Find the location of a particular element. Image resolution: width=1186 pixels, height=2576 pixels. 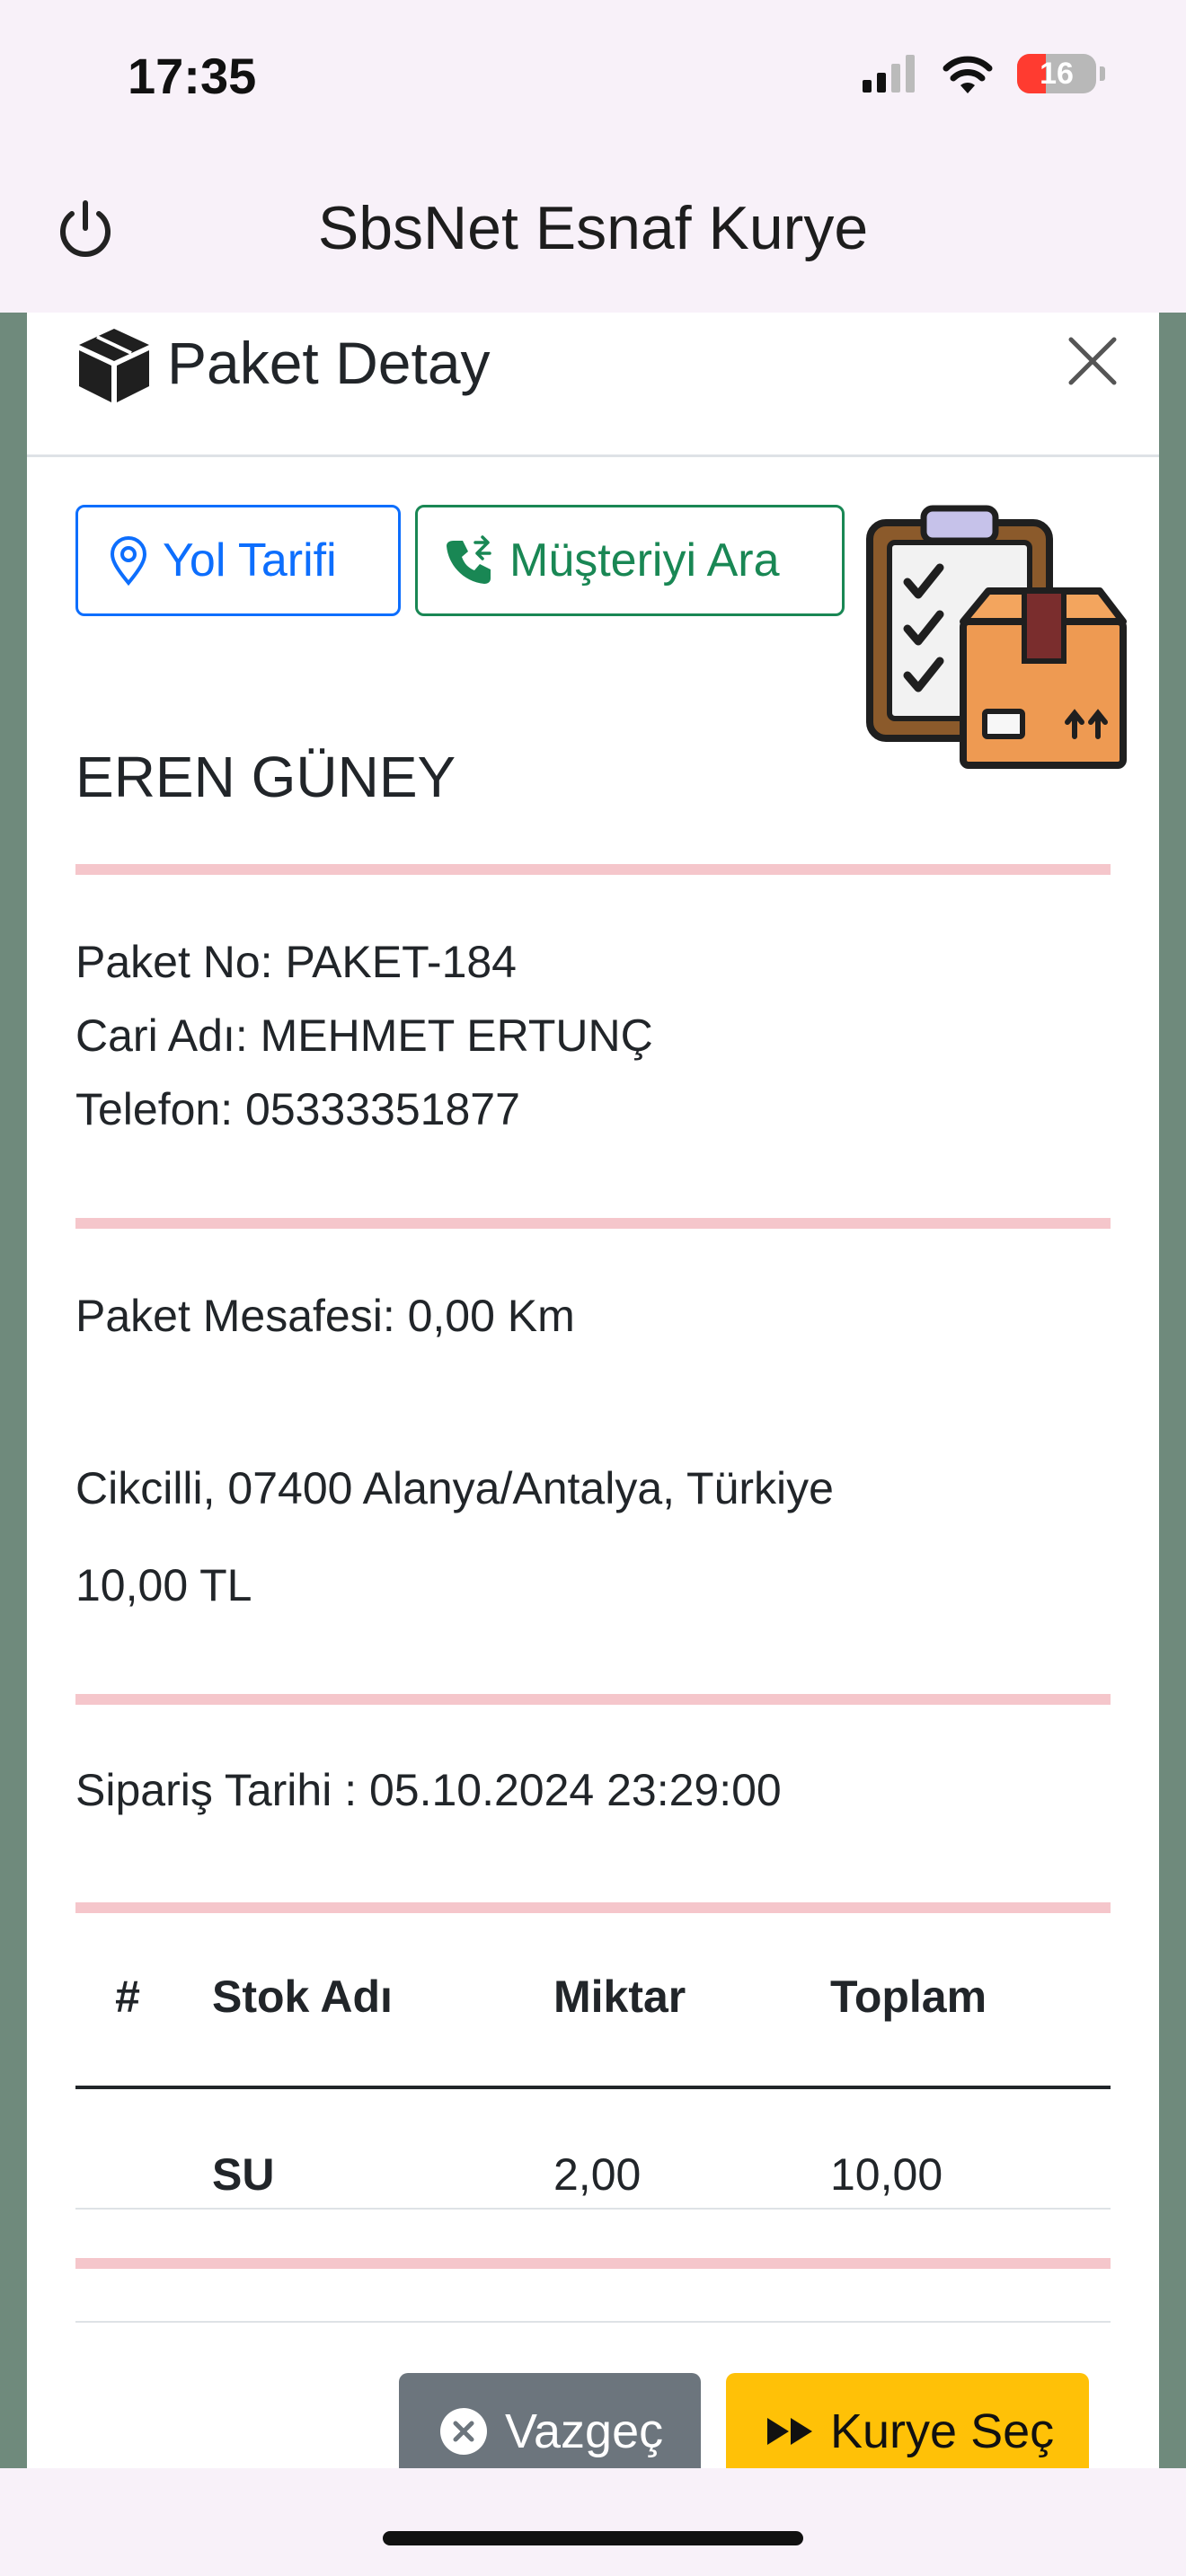

select-courier-button: Kurye Seç is located at coordinates (907, 2420).